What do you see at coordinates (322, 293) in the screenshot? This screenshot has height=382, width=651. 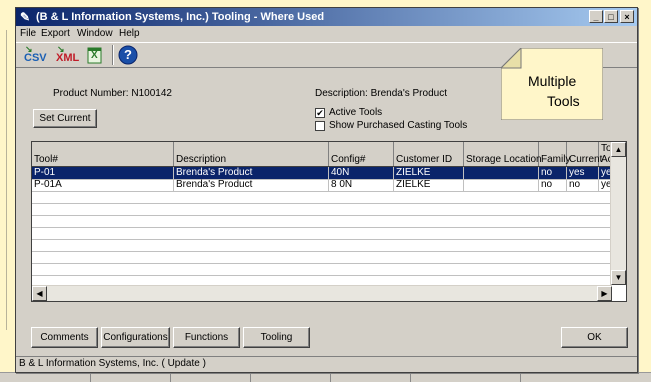 I see `horizontal-scrollbar: ◀ ▶` at bounding box center [322, 293].